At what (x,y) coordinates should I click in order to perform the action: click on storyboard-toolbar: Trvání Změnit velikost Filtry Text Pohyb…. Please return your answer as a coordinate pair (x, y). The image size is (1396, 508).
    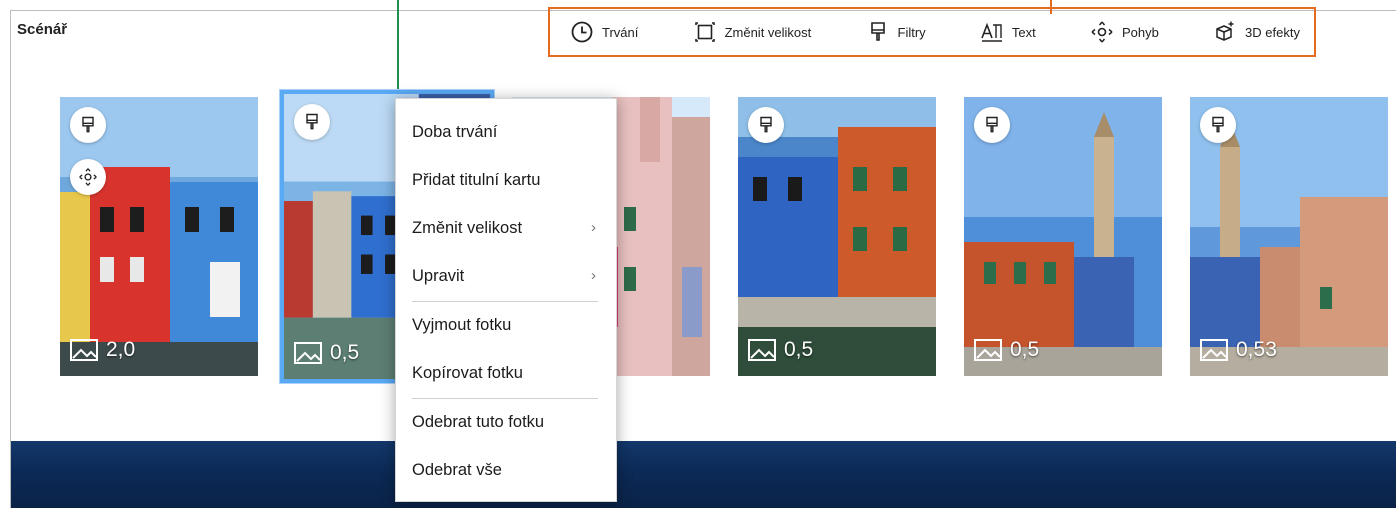
    Looking at the image, I should click on (932, 32).